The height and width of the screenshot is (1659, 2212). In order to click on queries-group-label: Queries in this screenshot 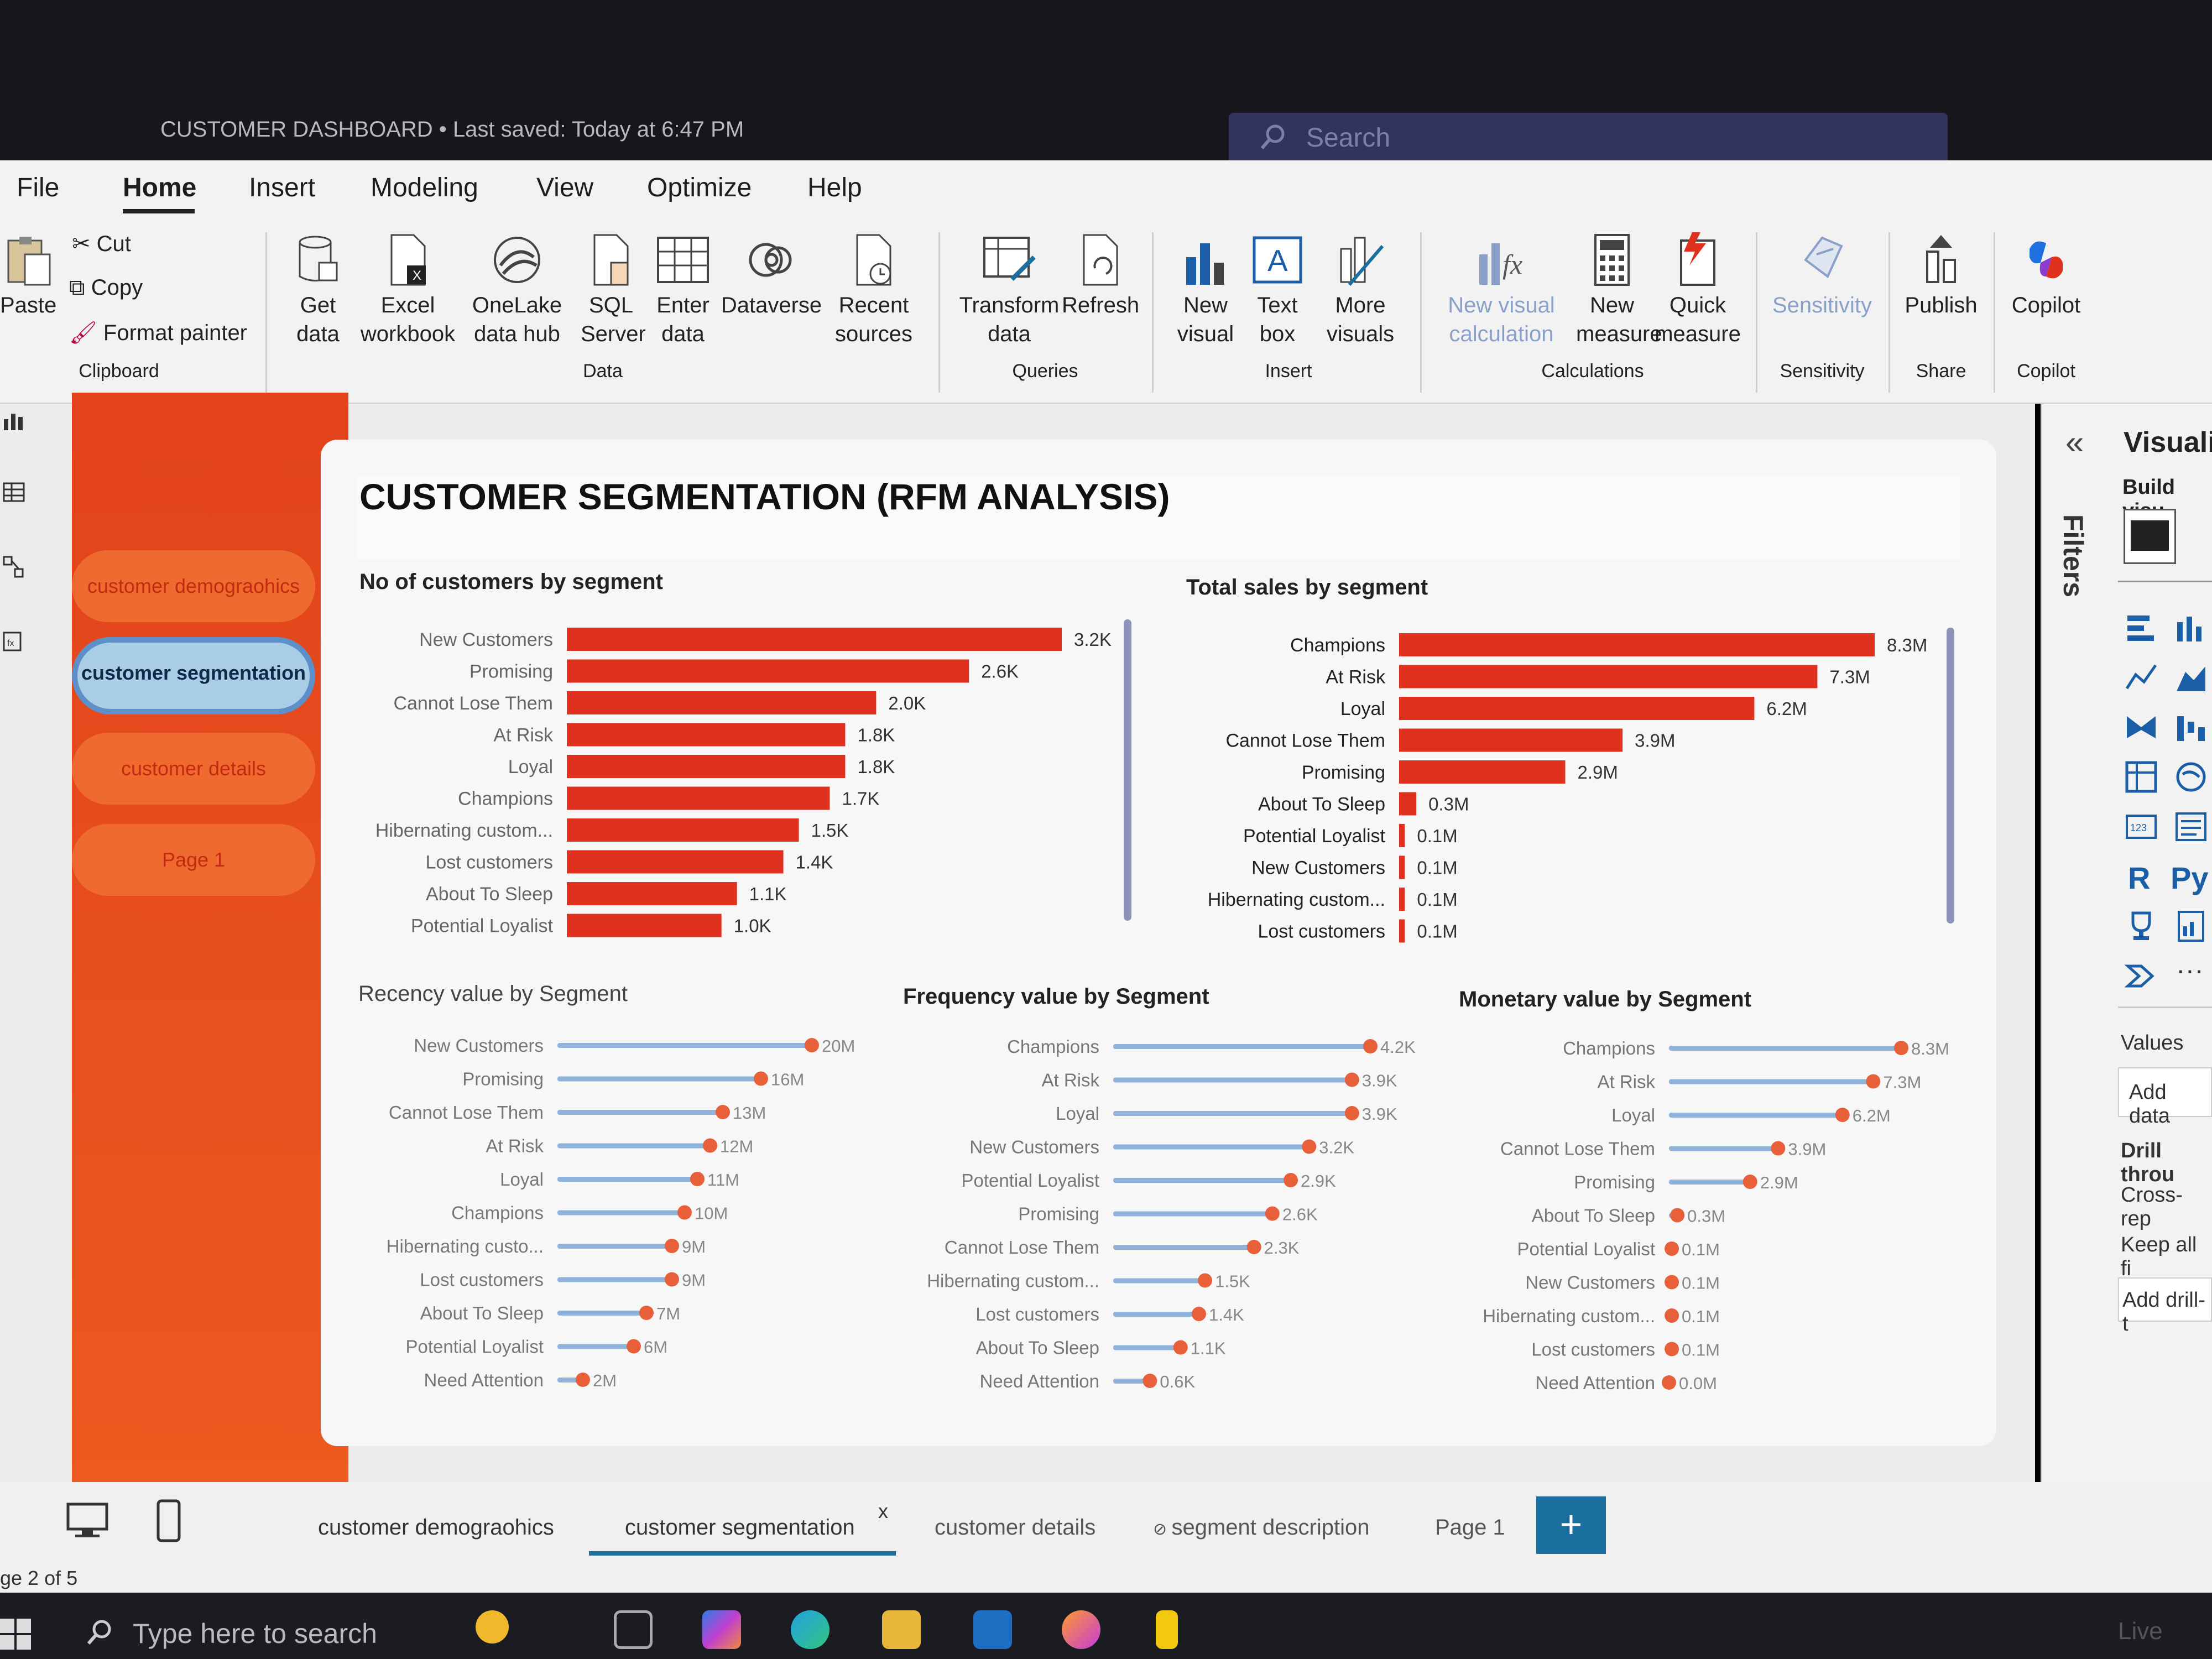, I will do `click(1045, 372)`.